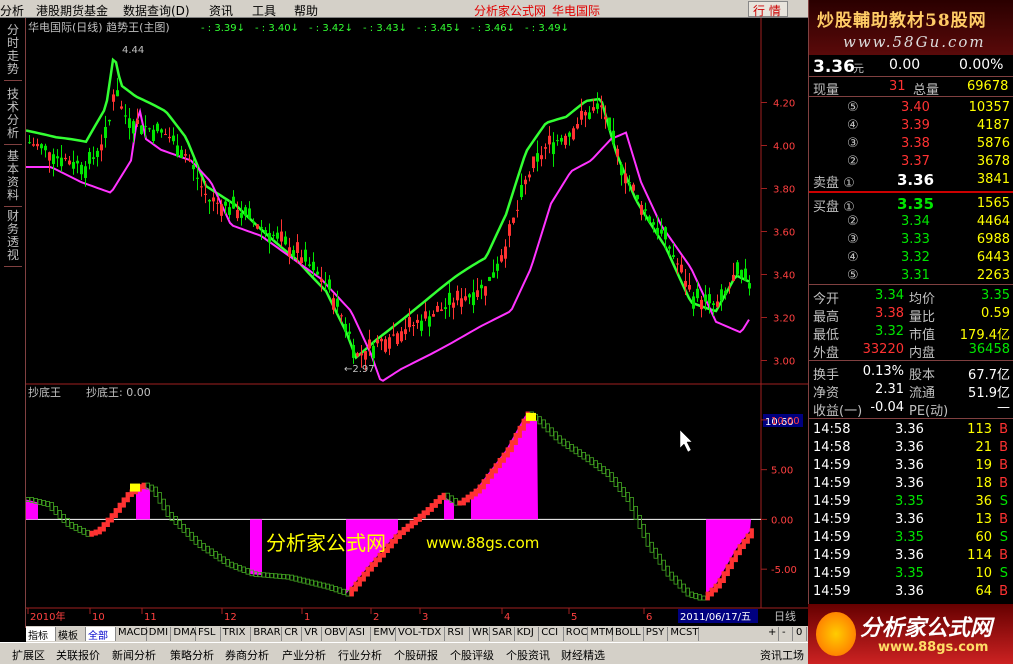  Describe the element at coordinates (911, 466) in the screenshot. I see `tick-row: 14:59 3.36 19 B` at that location.